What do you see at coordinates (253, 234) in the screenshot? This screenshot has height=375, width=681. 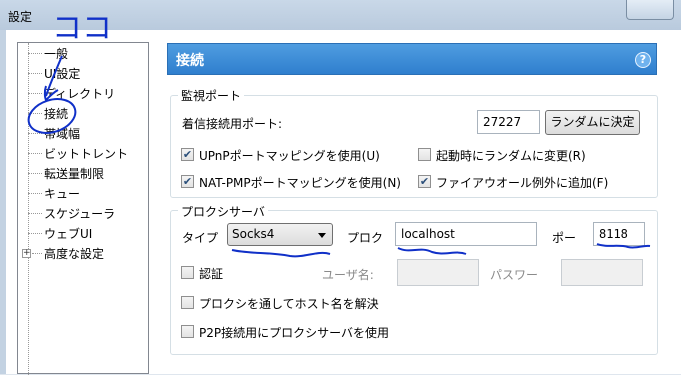 I see `proxy-type-value: Socks4` at bounding box center [253, 234].